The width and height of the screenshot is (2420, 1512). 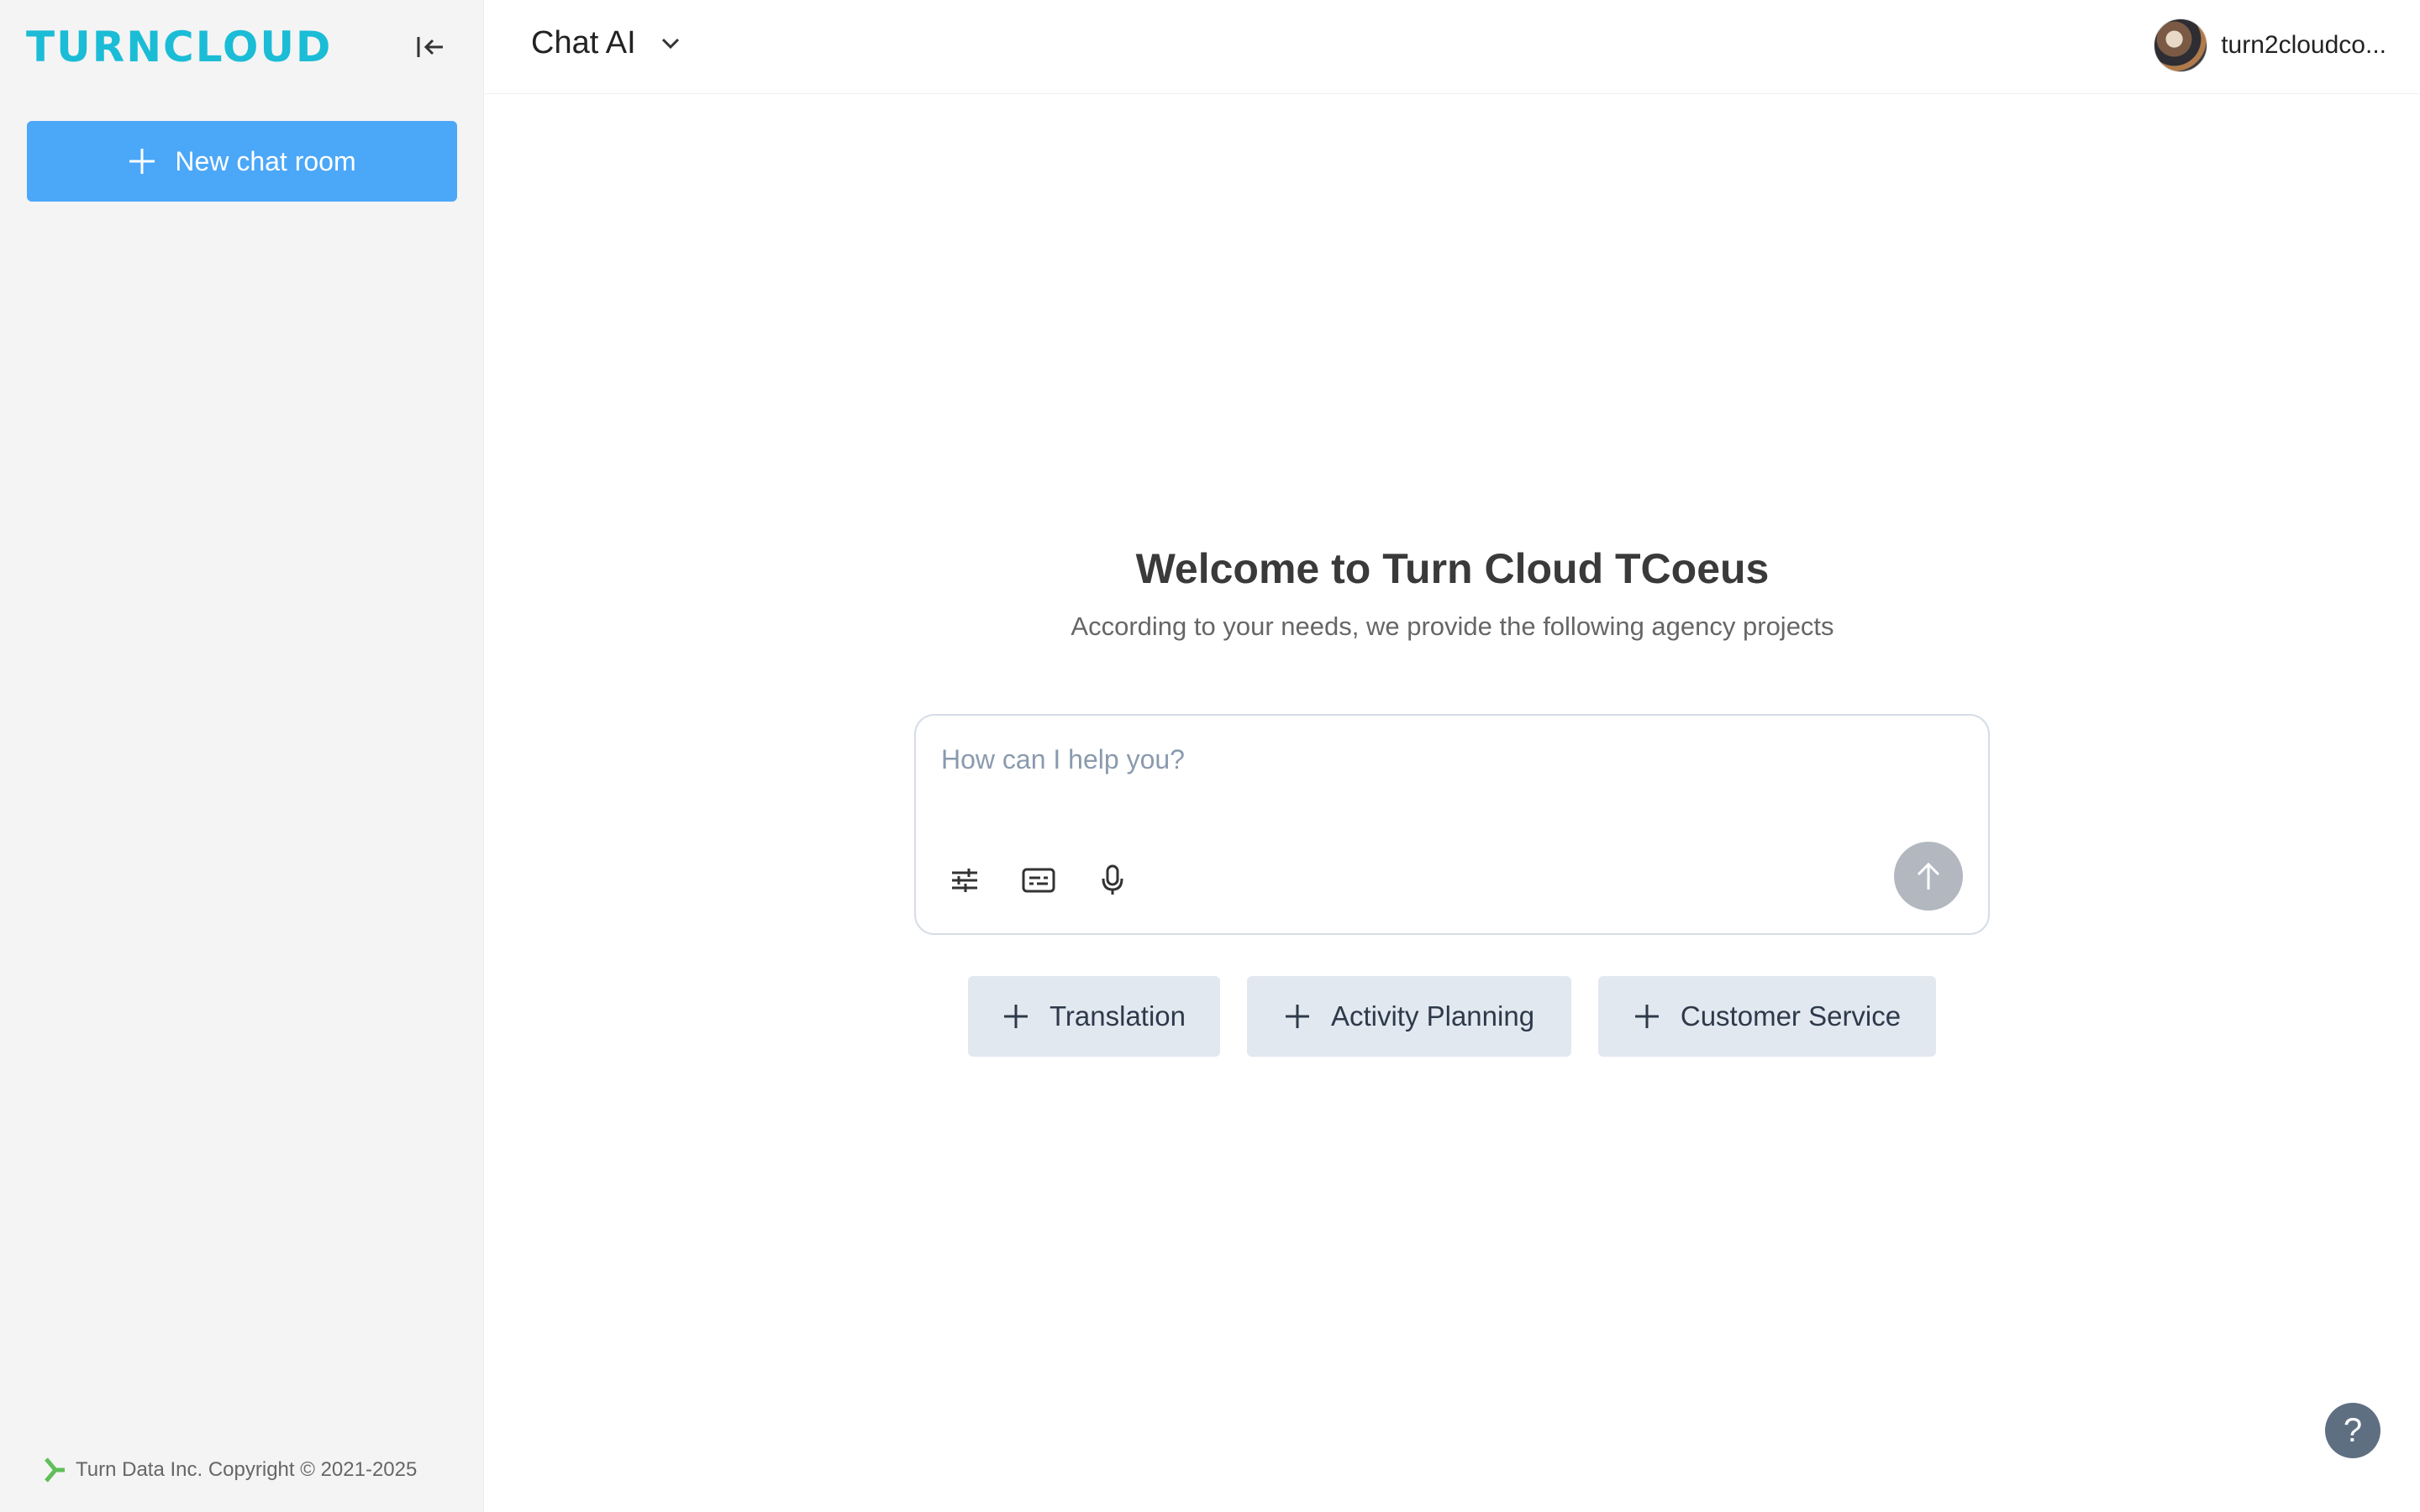 What do you see at coordinates (583, 42) in the screenshot?
I see `model-label: Chat AI` at bounding box center [583, 42].